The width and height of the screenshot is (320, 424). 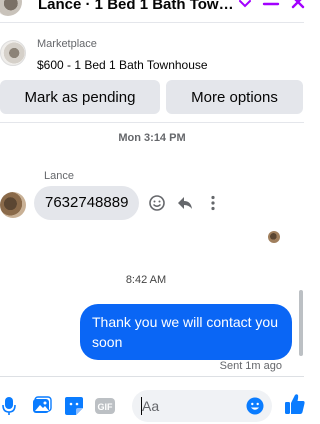 What do you see at coordinates (298, 5) in the screenshot?
I see `close-icon` at bounding box center [298, 5].